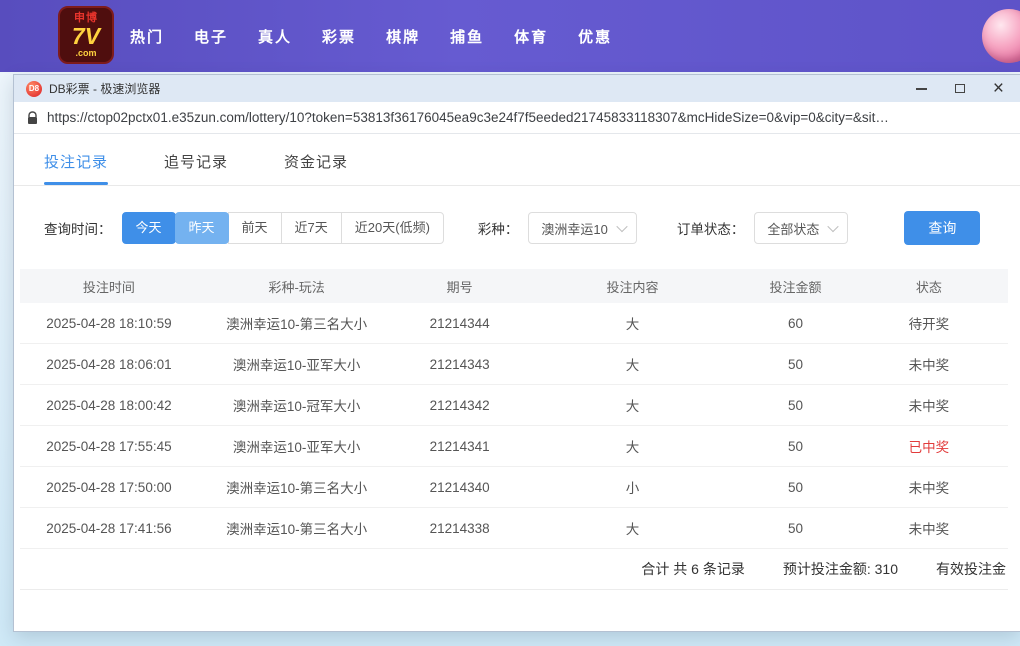 The width and height of the screenshot is (1020, 646). What do you see at coordinates (148, 228) in the screenshot?
I see `time-option-today: 今天` at bounding box center [148, 228].